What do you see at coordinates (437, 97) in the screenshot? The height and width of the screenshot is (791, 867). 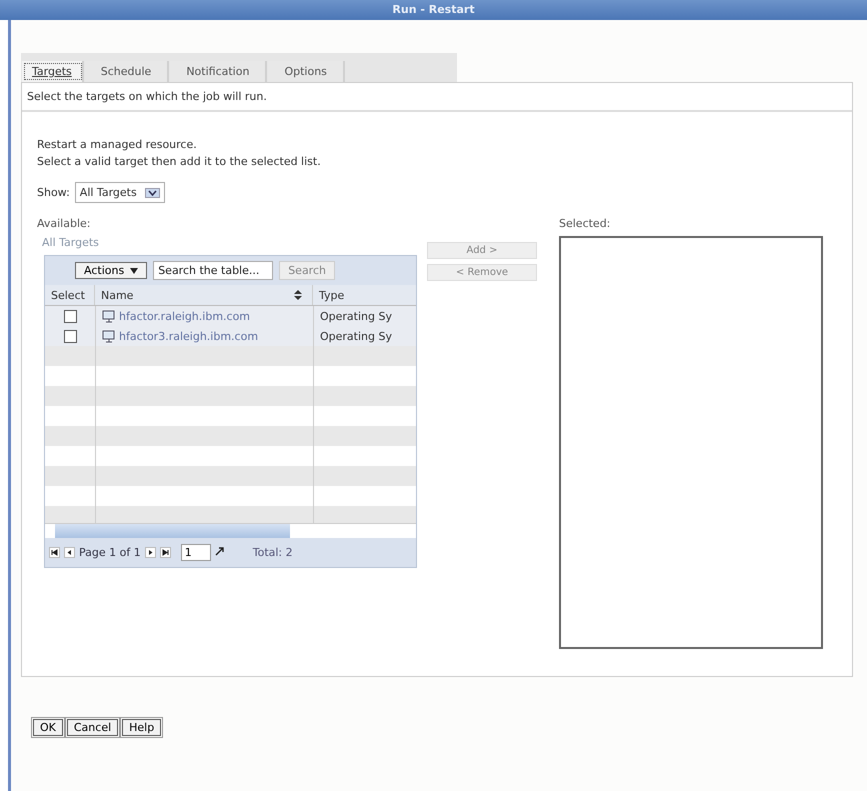 I see `instruction-text: Select the targets on which the job will run.` at bounding box center [437, 97].